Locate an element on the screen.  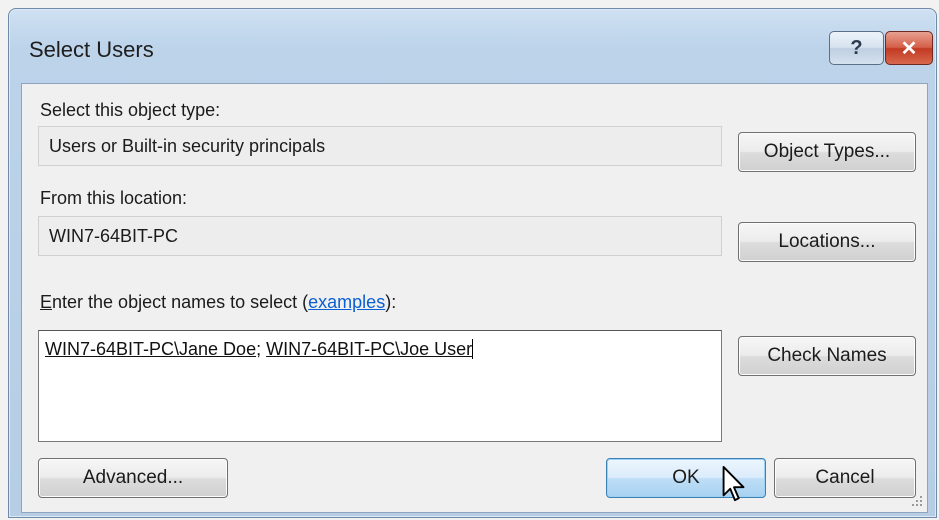
help-icon: ? is located at coordinates (856, 47).